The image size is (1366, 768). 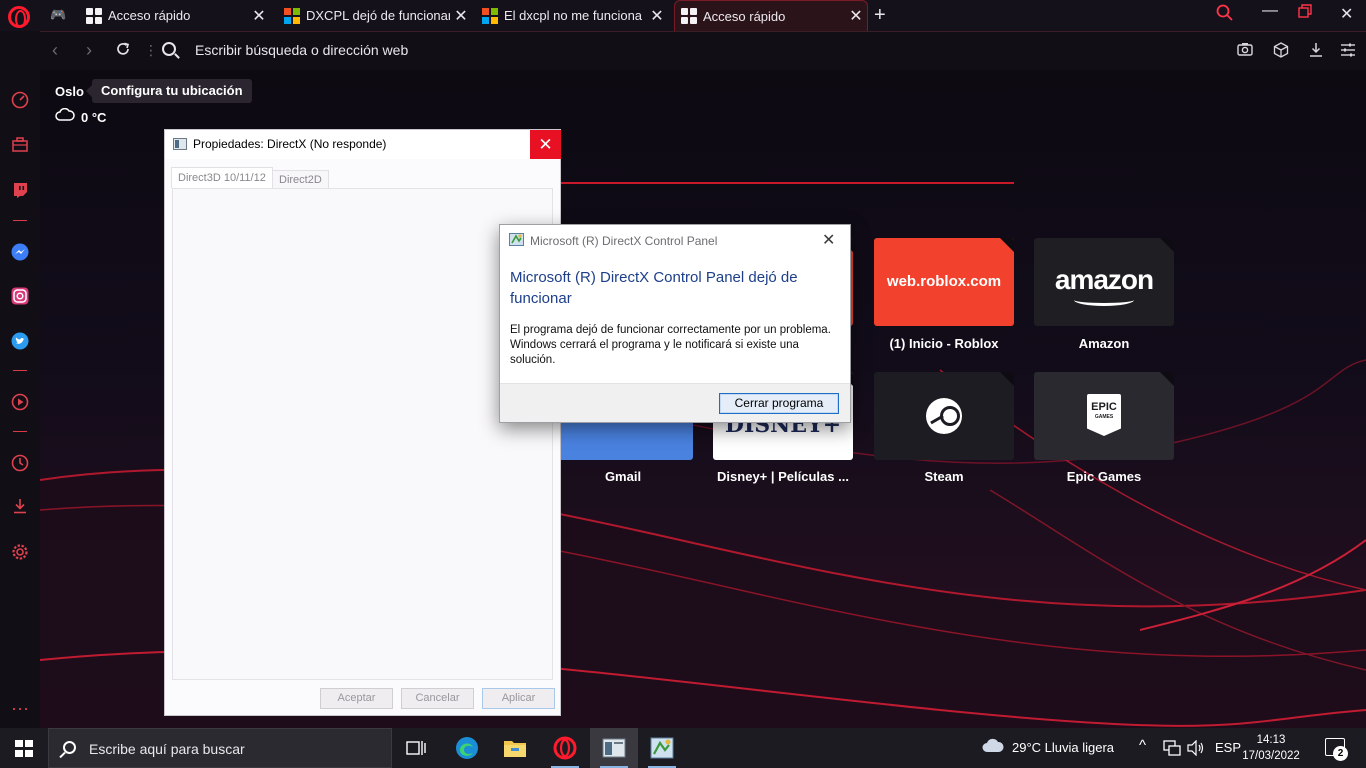 What do you see at coordinates (20, 552) in the screenshot?
I see `settings-icon` at bounding box center [20, 552].